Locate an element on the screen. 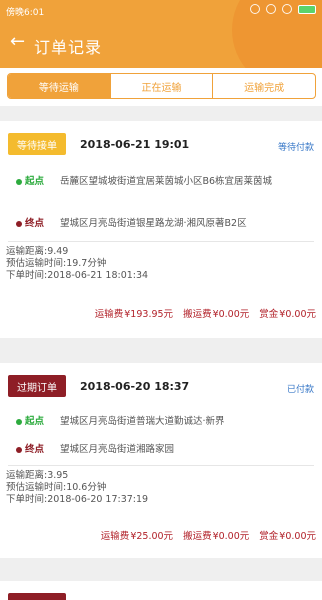 The image size is (322, 600). app-top-area: 傍晚6:01 ← 订单记录 is located at coordinates (161, 34).